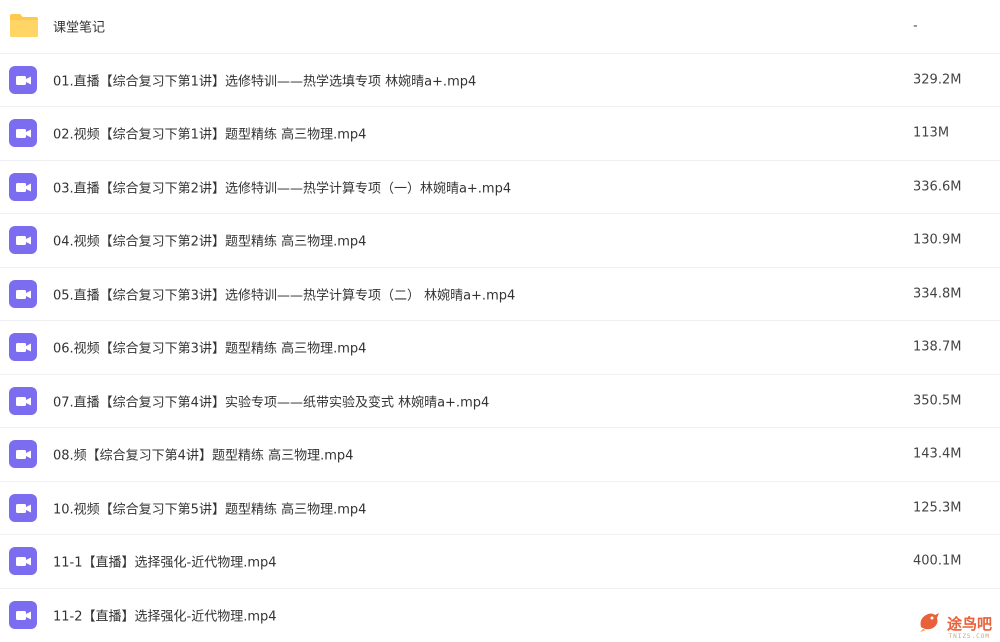  I want to click on file-size: 336.6M, so click(937, 186).